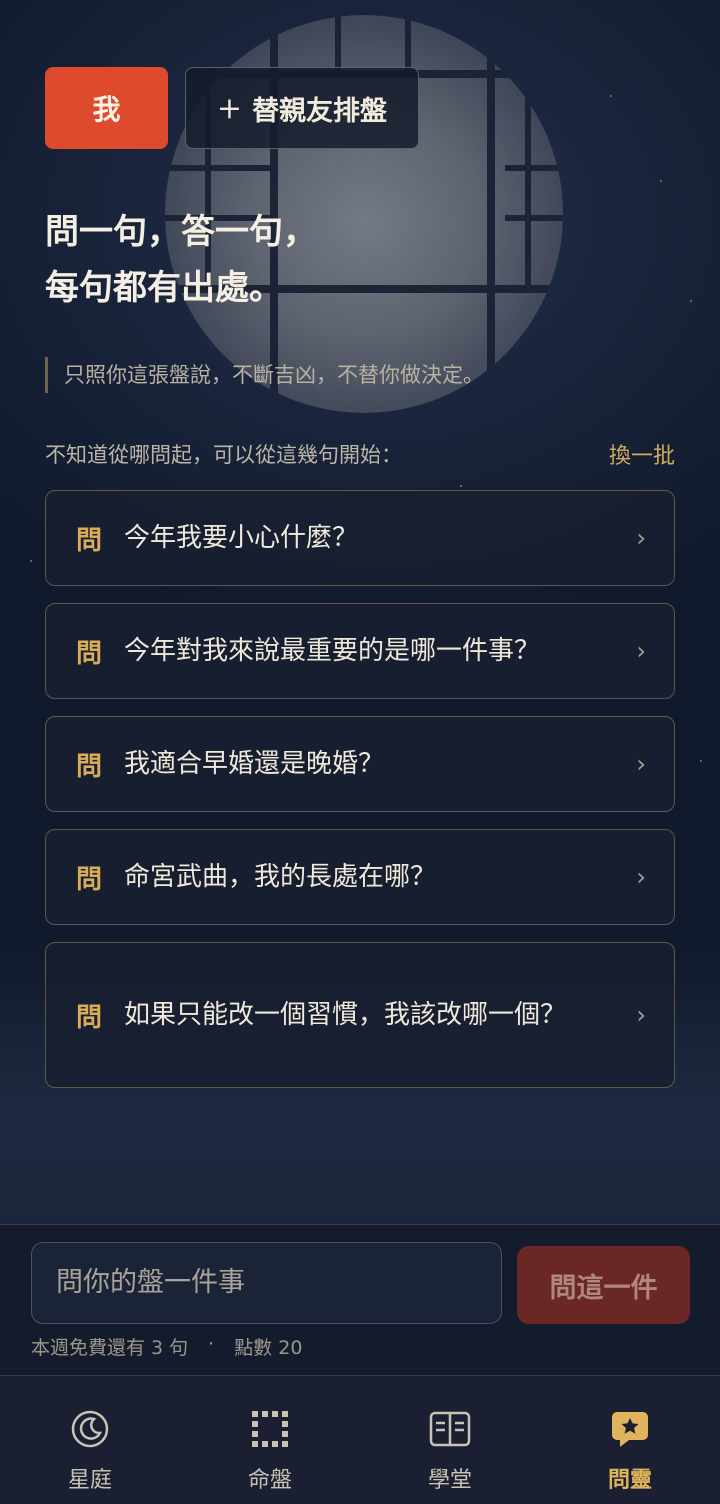 Image resolution: width=720 pixels, height=1504 pixels. Describe the element at coordinates (629, 1480) in the screenshot. I see `nav-label: 問靈` at that location.